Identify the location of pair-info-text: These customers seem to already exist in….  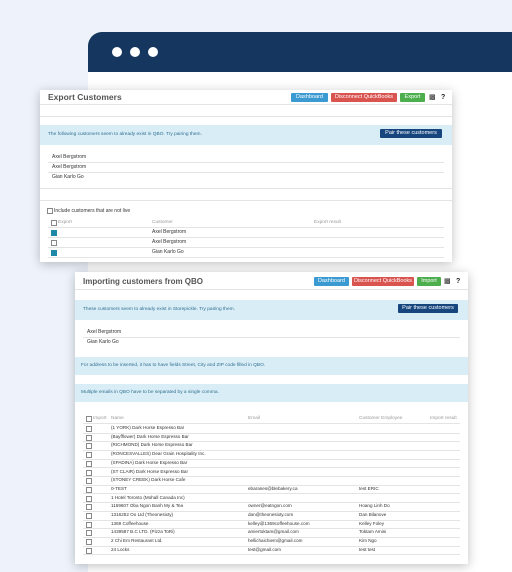
(159, 309).